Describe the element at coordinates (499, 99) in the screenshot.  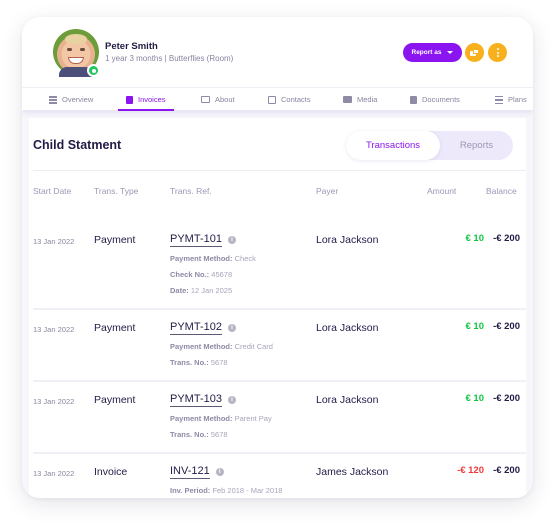
I see `sliders-icon` at that location.